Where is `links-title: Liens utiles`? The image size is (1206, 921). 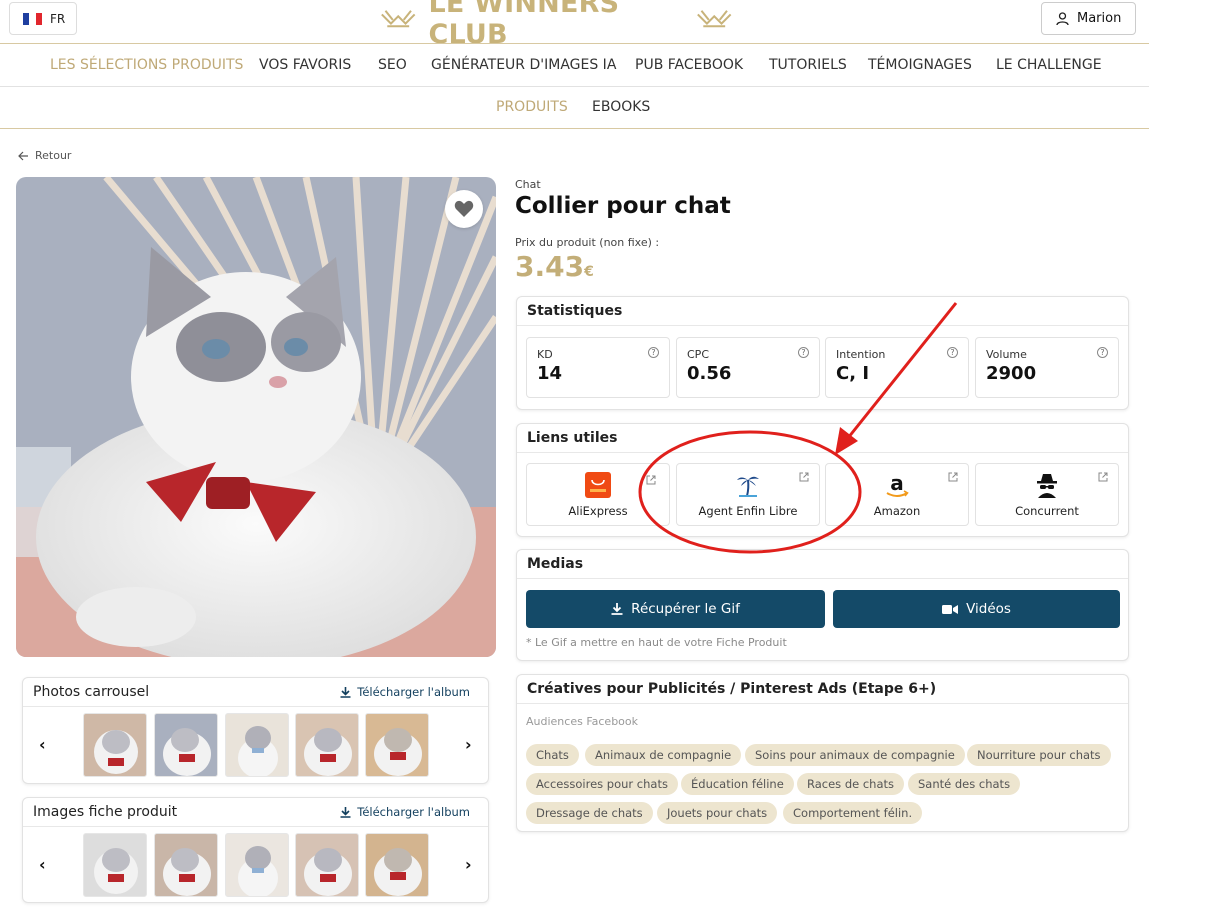
links-title: Liens utiles is located at coordinates (822, 438).